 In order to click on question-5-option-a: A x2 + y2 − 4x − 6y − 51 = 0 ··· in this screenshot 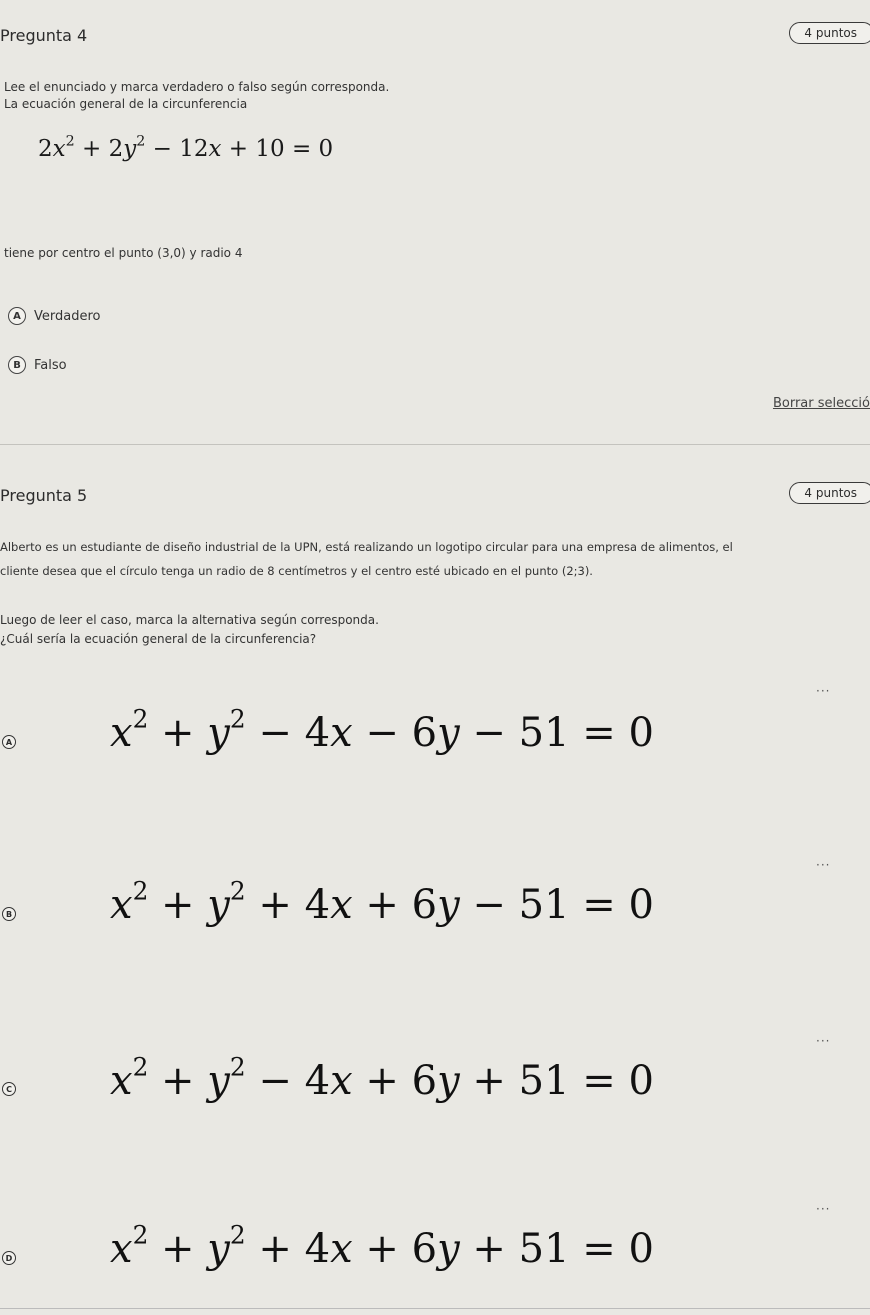, I will do `click(435, 732)`.